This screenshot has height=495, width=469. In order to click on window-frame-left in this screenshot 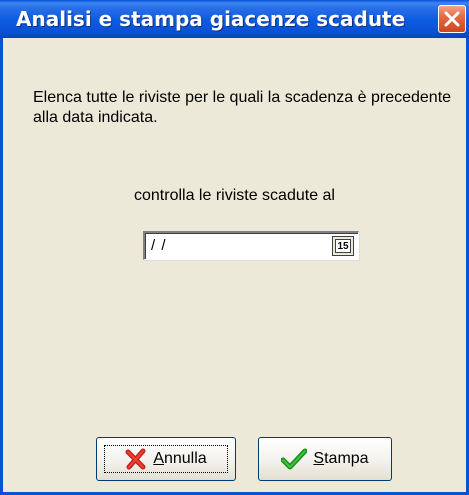, I will do `click(1, 266)`.